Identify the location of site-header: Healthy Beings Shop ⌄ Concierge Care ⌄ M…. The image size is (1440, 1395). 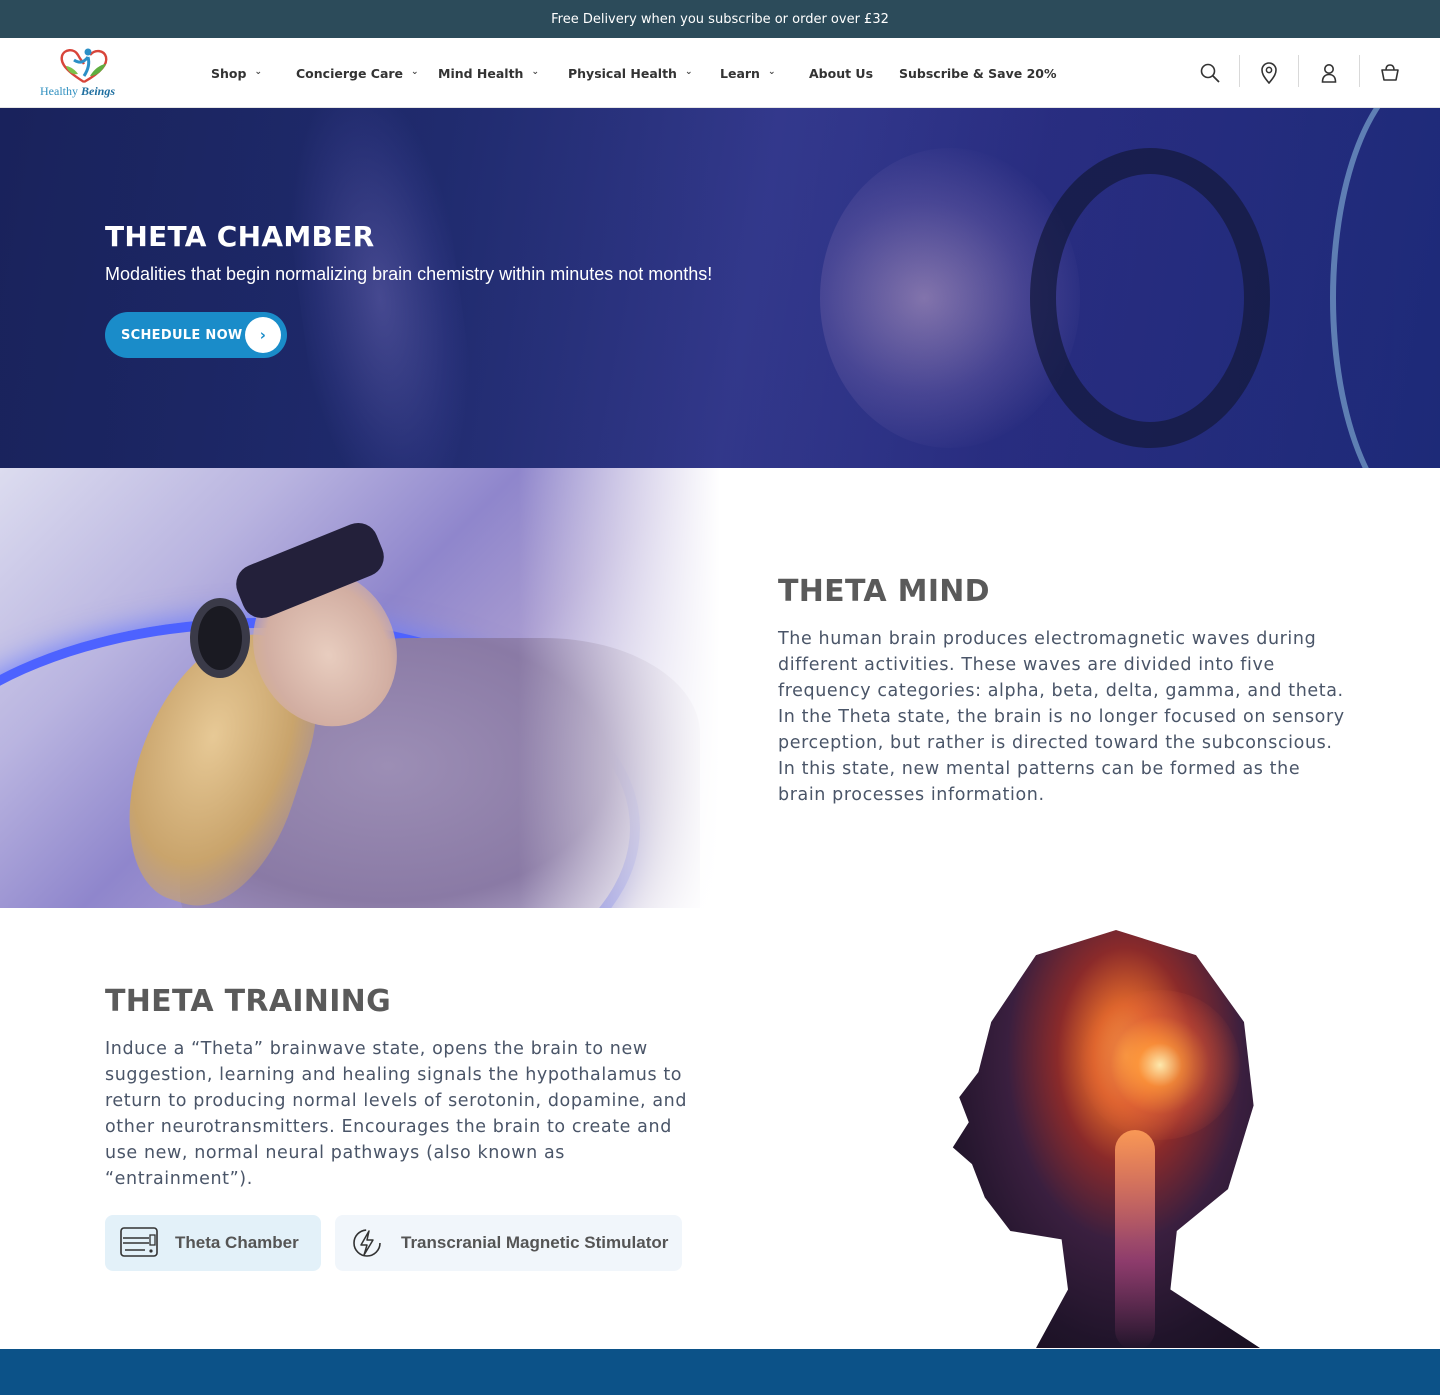
(720, 73).